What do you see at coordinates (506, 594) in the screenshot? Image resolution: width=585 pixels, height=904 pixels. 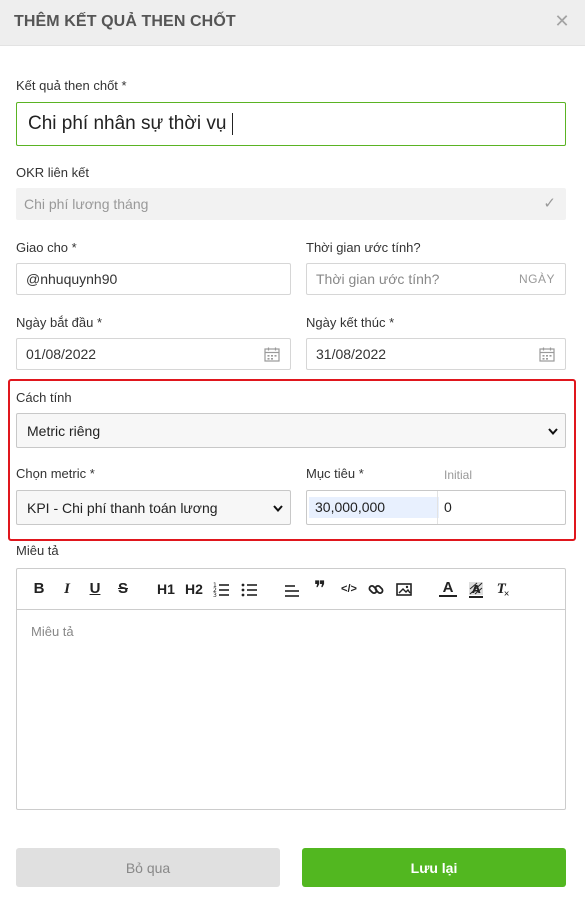 I see `clear-format-x: ×` at bounding box center [506, 594].